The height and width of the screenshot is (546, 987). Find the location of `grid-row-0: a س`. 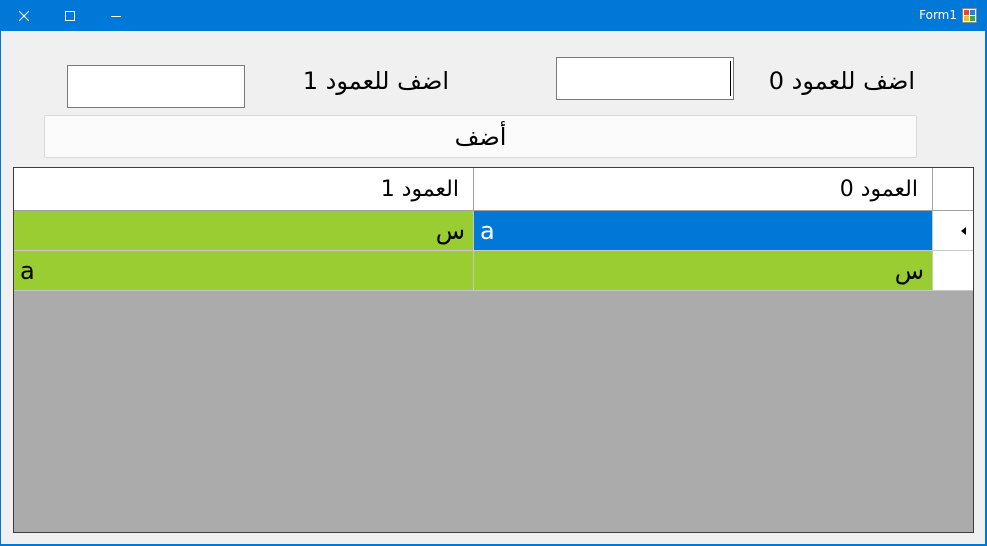

grid-row-0: a س is located at coordinates (493, 231).